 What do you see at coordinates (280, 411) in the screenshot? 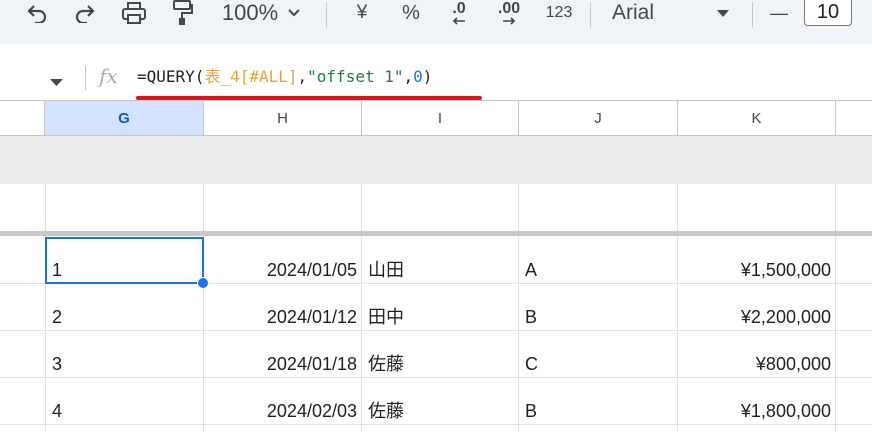
I see `cell-h4: 2024/02/03` at bounding box center [280, 411].